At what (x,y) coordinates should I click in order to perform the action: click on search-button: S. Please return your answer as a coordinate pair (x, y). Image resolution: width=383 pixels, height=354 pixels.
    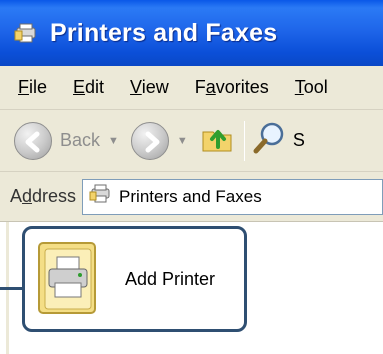
    Looking at the image, I should click on (279, 141).